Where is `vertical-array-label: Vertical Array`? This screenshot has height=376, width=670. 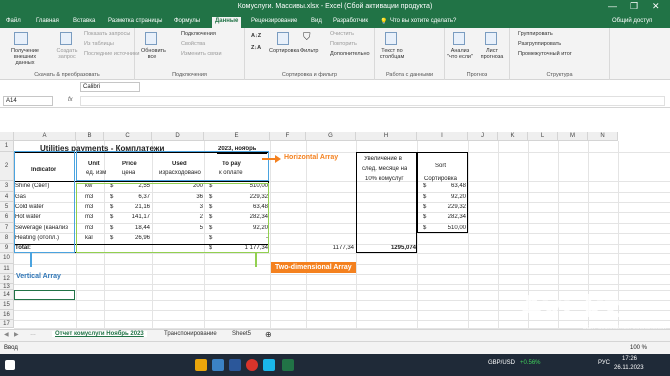
vertical-array-label: Vertical Array is located at coordinates (38, 276).